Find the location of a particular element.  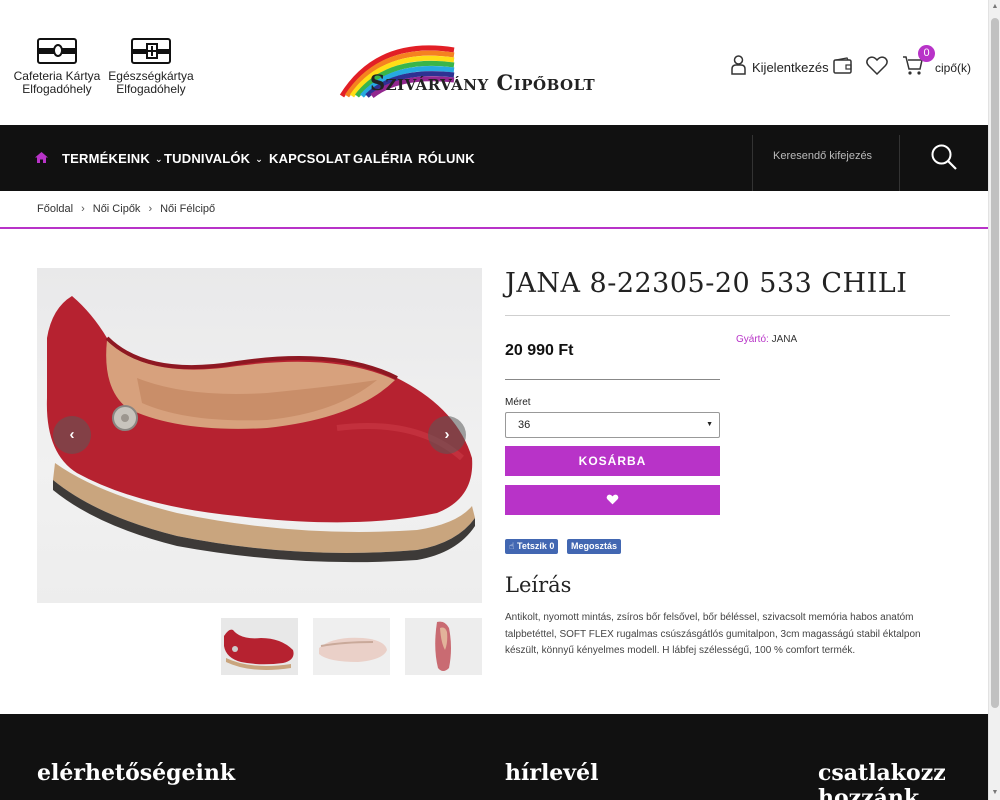

card-dot-icon is located at coordinates (57, 51).